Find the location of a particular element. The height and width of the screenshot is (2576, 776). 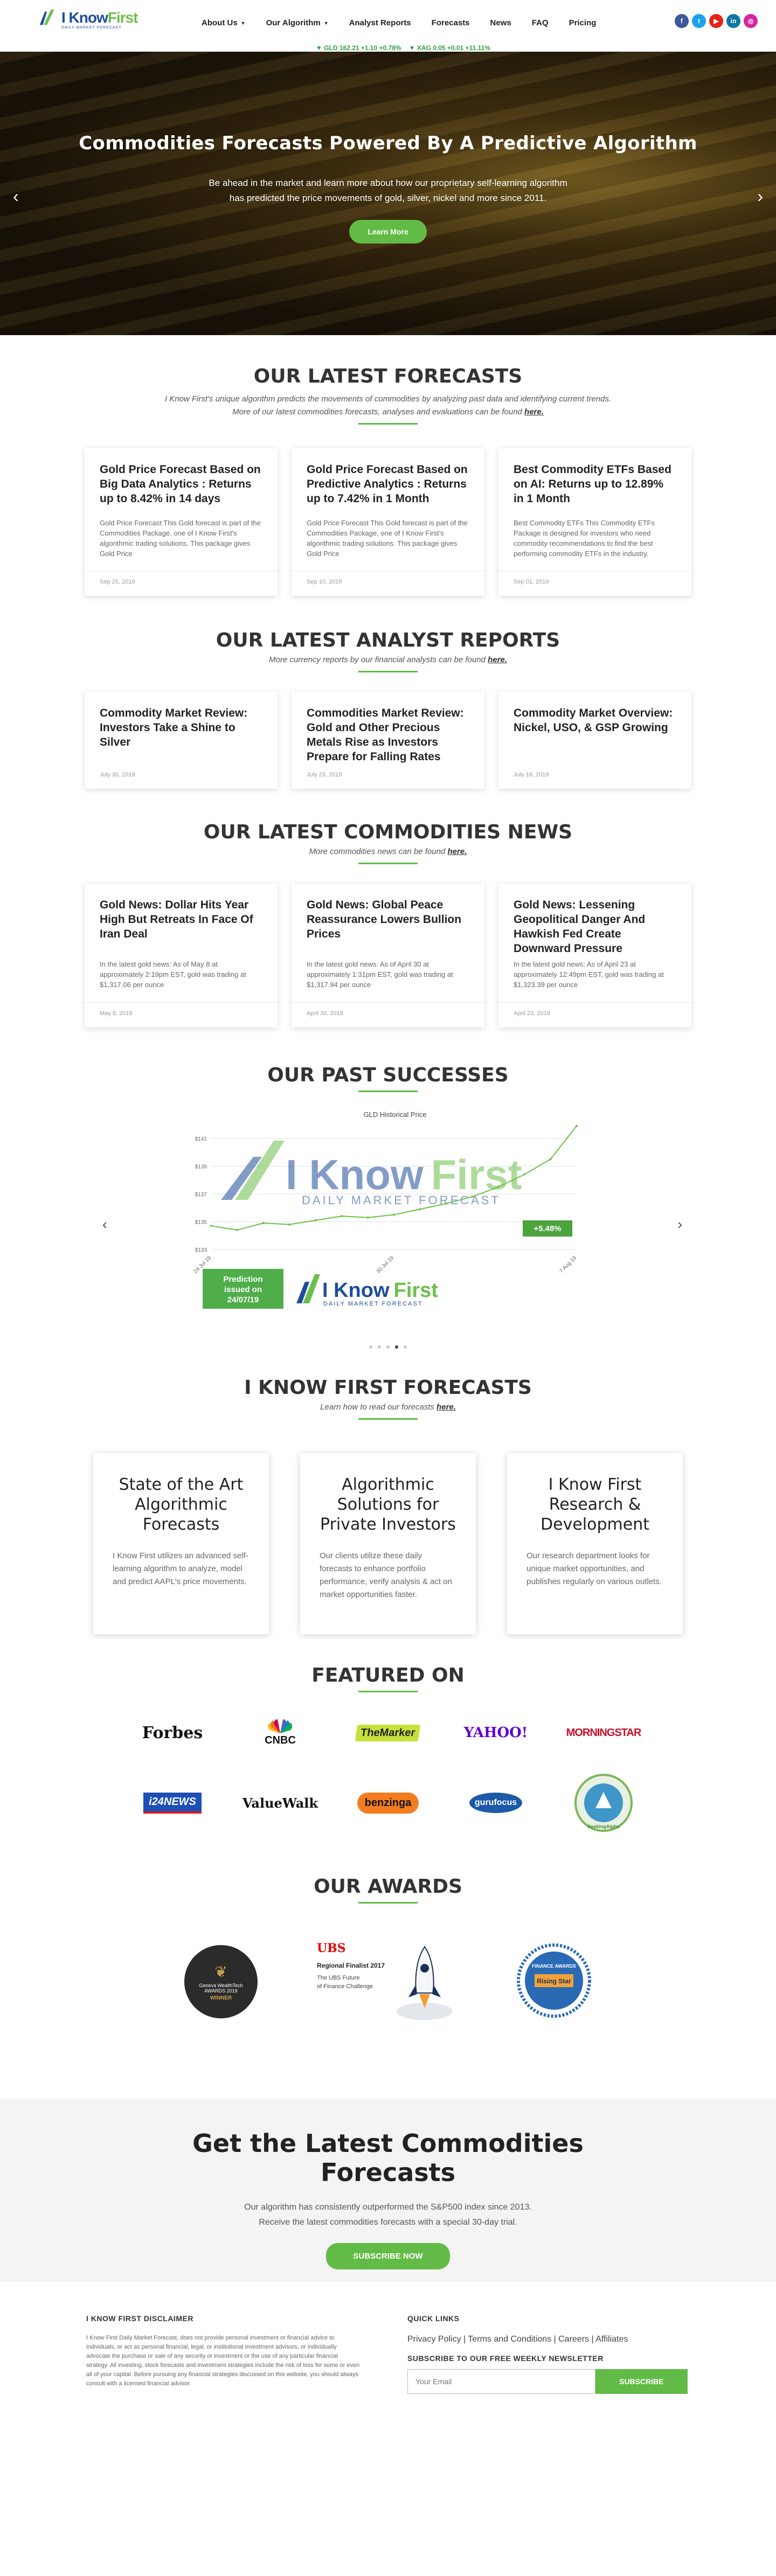

site-logo: I KnowFirst DAILY MARKET FORECAST is located at coordinates (88, 19).